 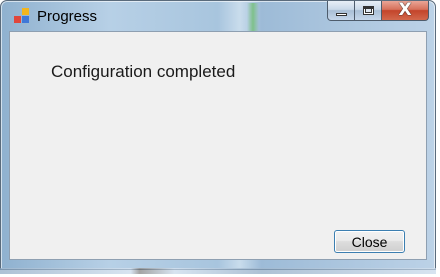 I want to click on minimize-icon, so click(x=341, y=14).